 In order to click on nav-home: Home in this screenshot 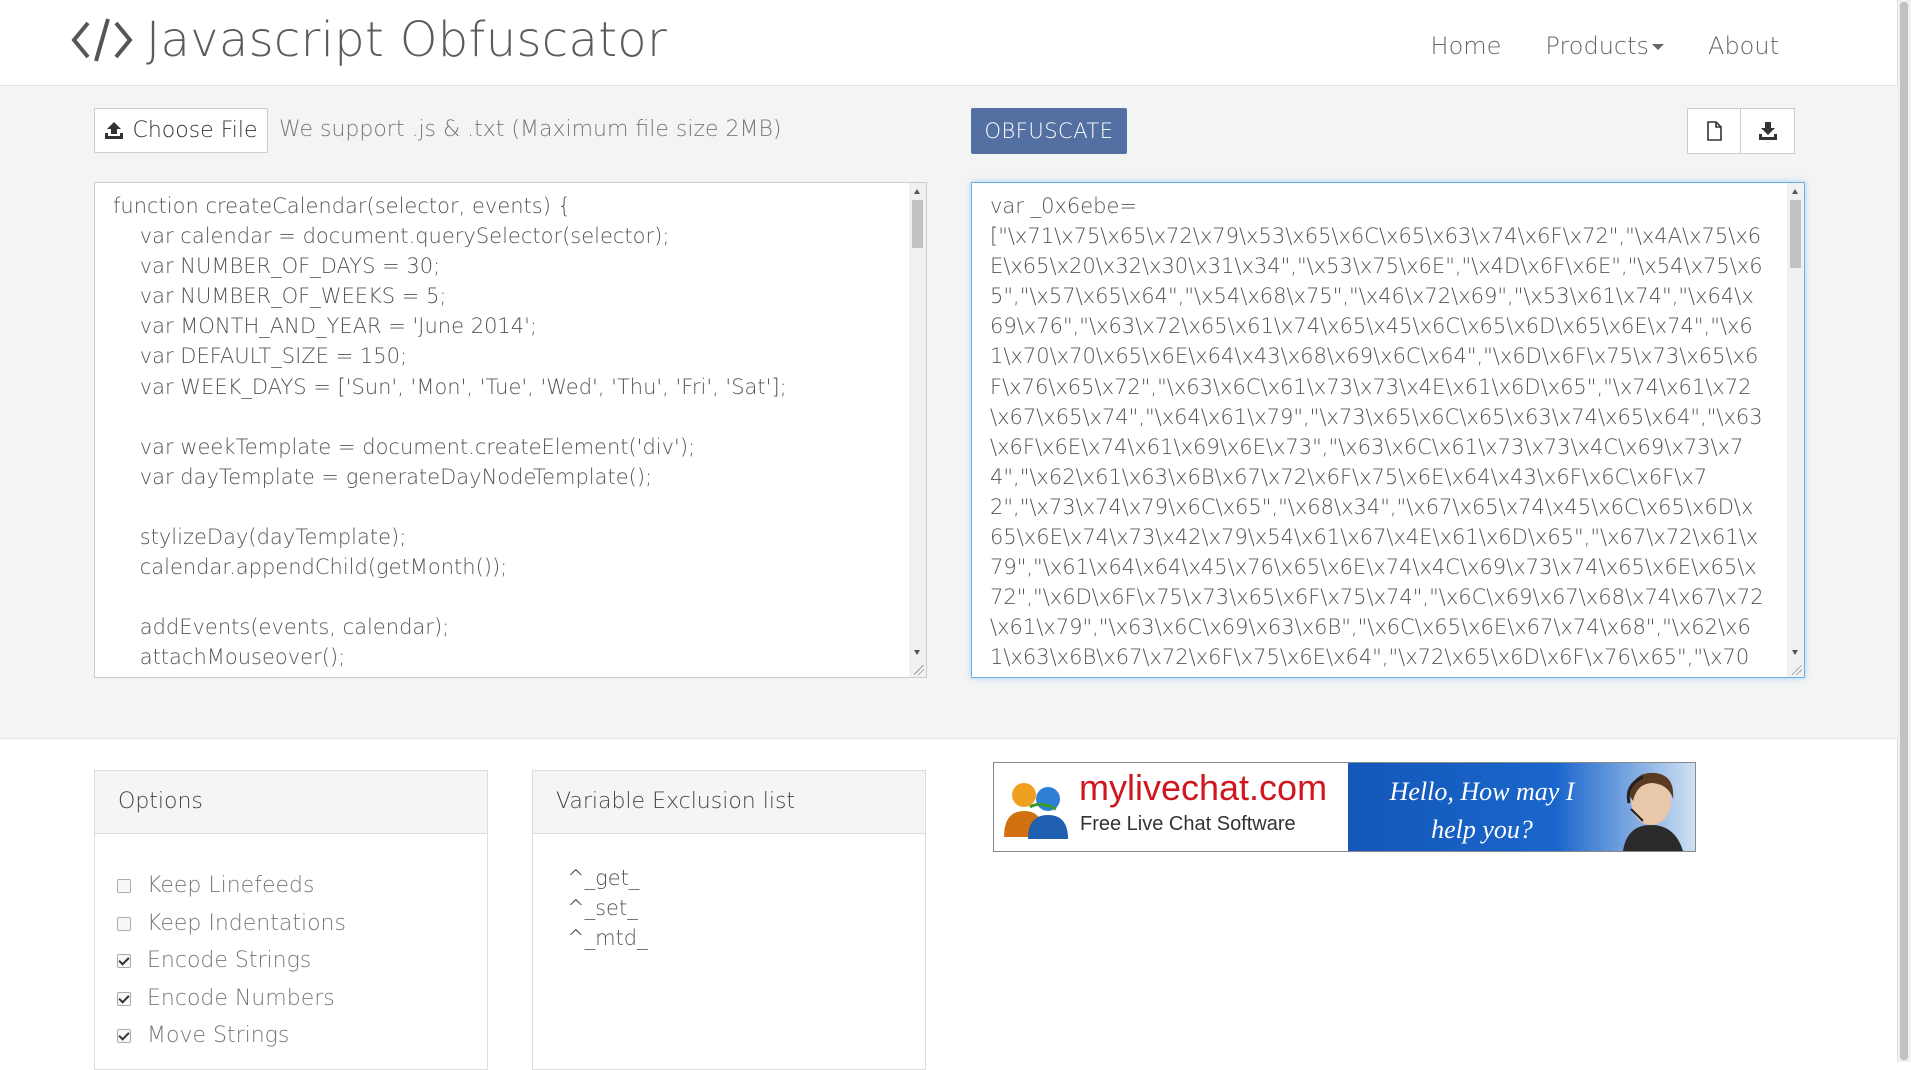, I will do `click(1466, 46)`.